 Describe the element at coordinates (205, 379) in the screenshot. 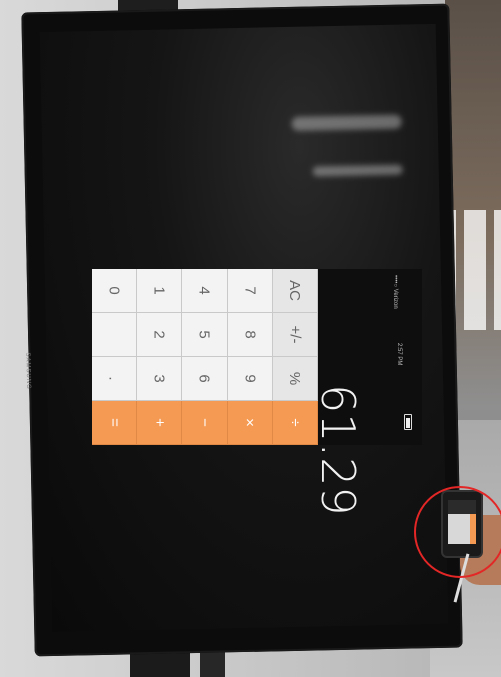

I see `key-6: 6` at that location.